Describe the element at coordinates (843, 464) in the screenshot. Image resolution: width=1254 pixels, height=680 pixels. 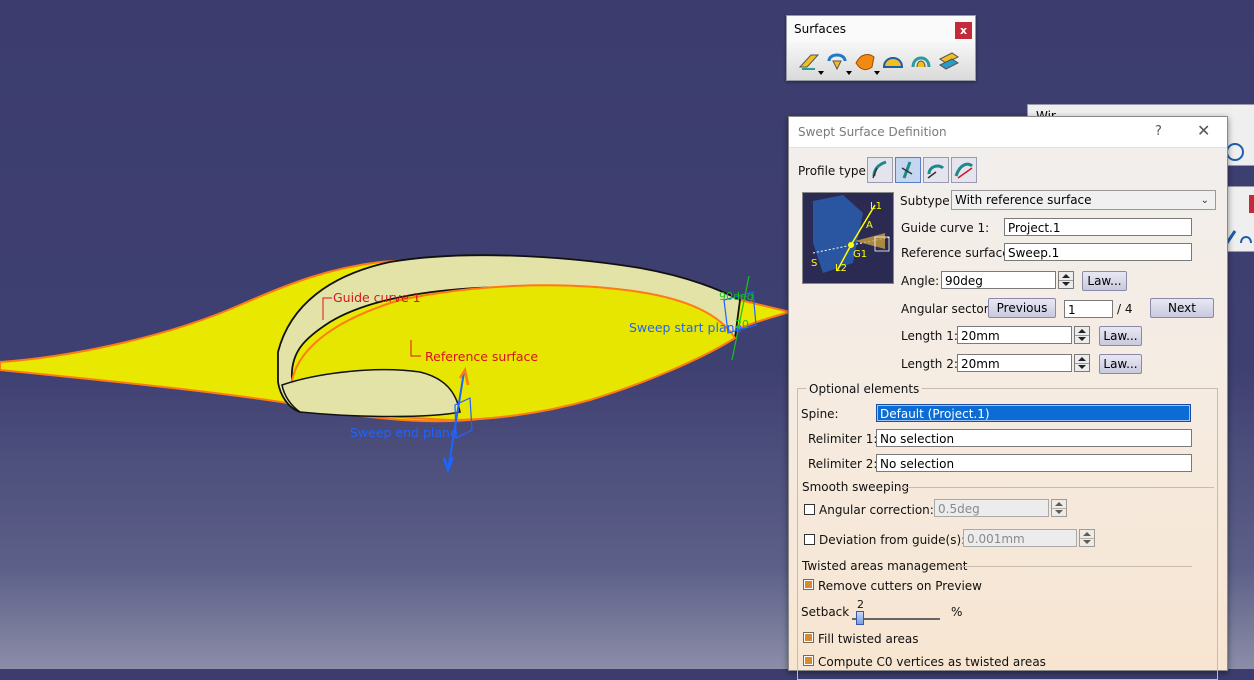
I see `relimiter-2-label: Relimiter 2:` at that location.